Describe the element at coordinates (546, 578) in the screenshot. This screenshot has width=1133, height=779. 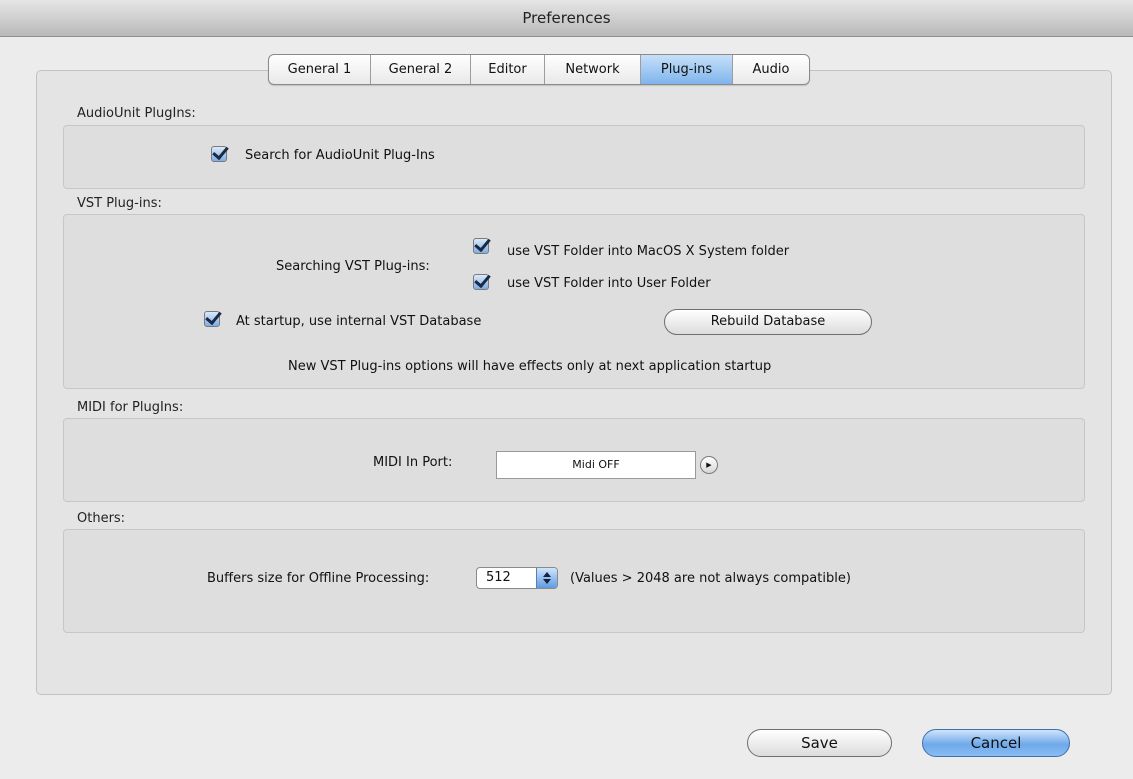
I see `stepper-arrows-icon` at that location.